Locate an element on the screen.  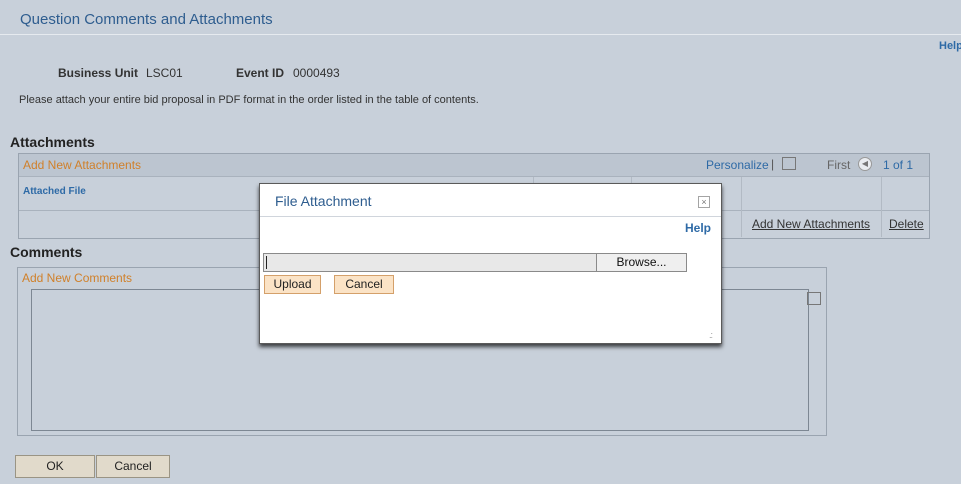
dialog-title: File Attachment is located at coordinates (323, 201).